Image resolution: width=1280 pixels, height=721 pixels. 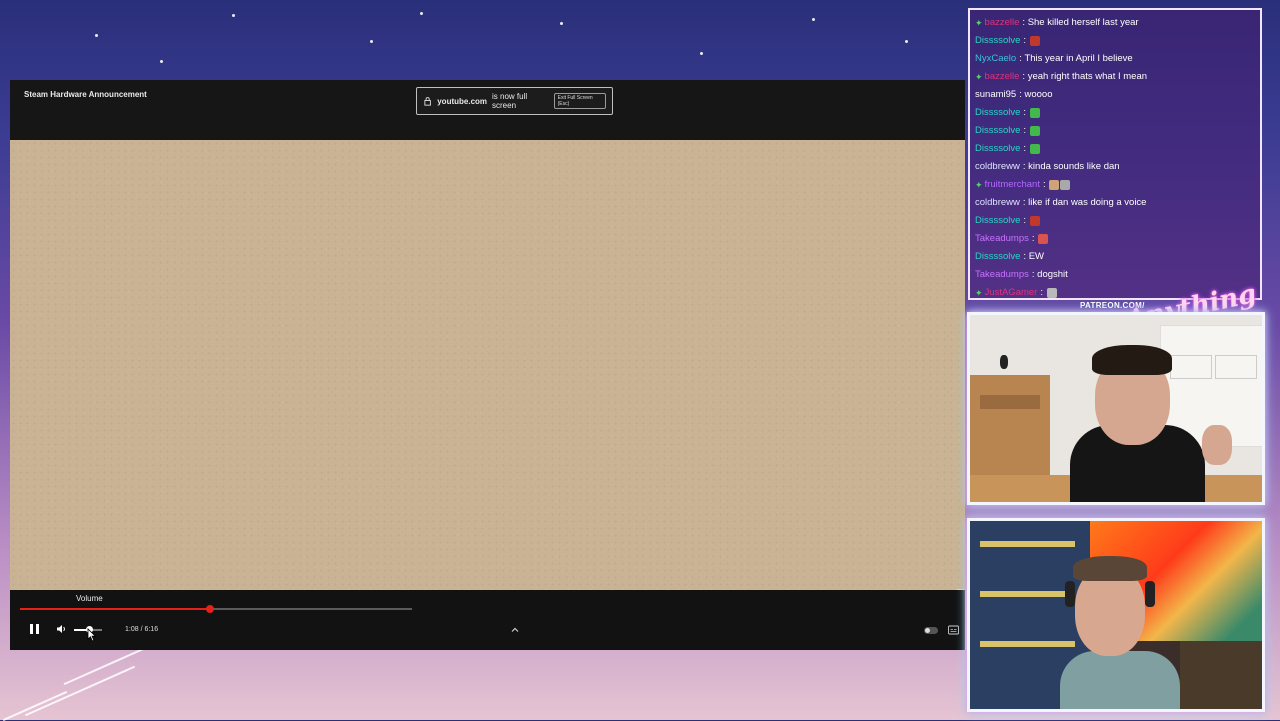 I want to click on chat-text: yeah right thats what I mean, so click(x=1087, y=76).